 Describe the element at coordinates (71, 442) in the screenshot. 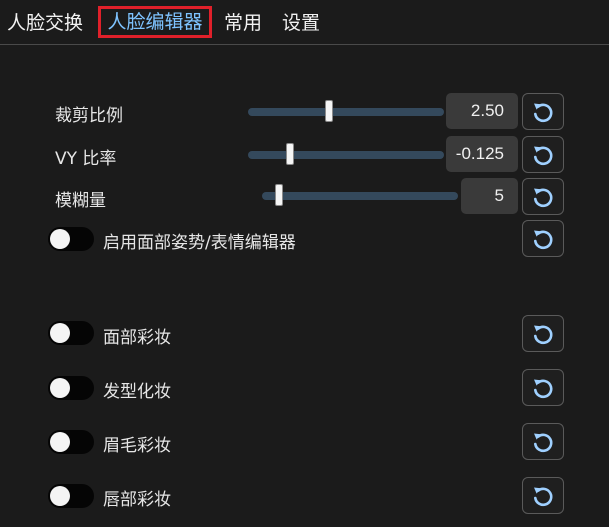

I see `eyebrow-makeup-toggle` at that location.